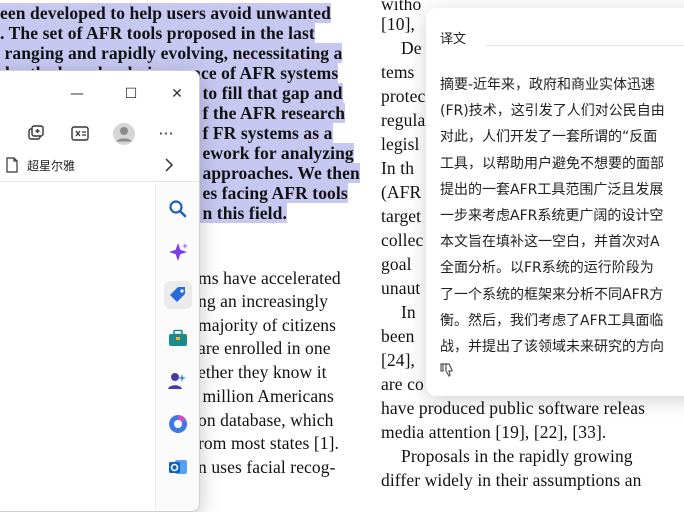 This screenshot has height=512, width=684. I want to click on paper-body-line: [10],, so click(398, 24).